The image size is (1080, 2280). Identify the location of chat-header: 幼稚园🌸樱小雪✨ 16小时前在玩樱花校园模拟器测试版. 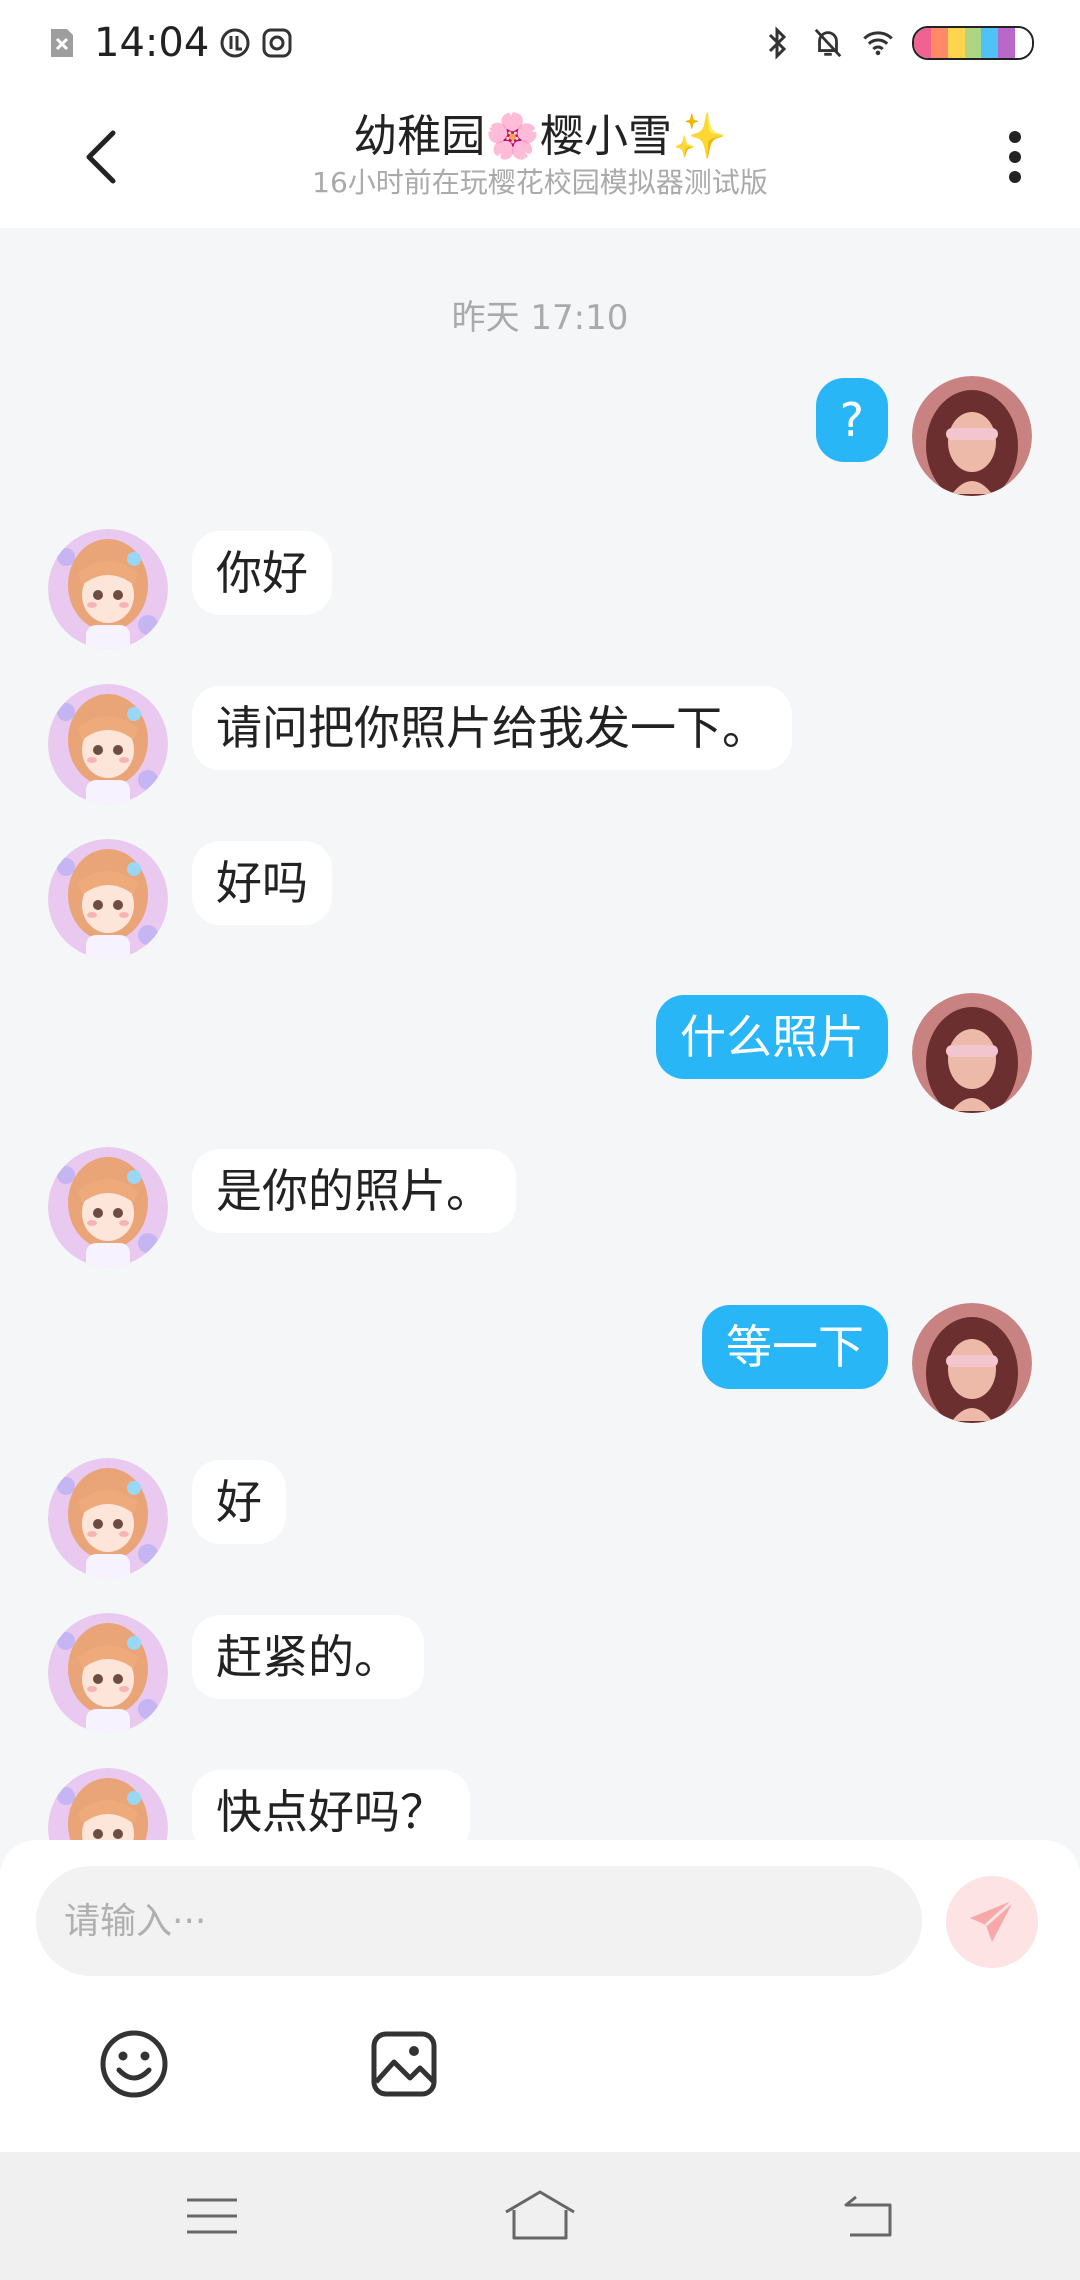
(540, 157).